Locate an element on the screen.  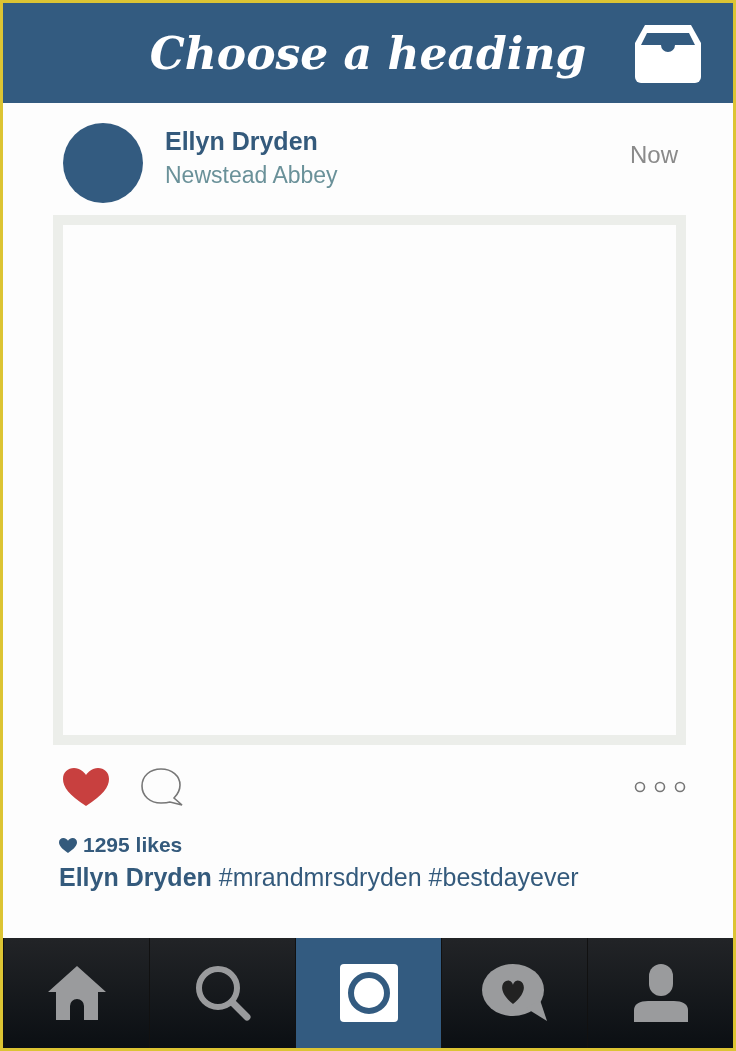
inbox-icon is located at coordinates (668, 54).